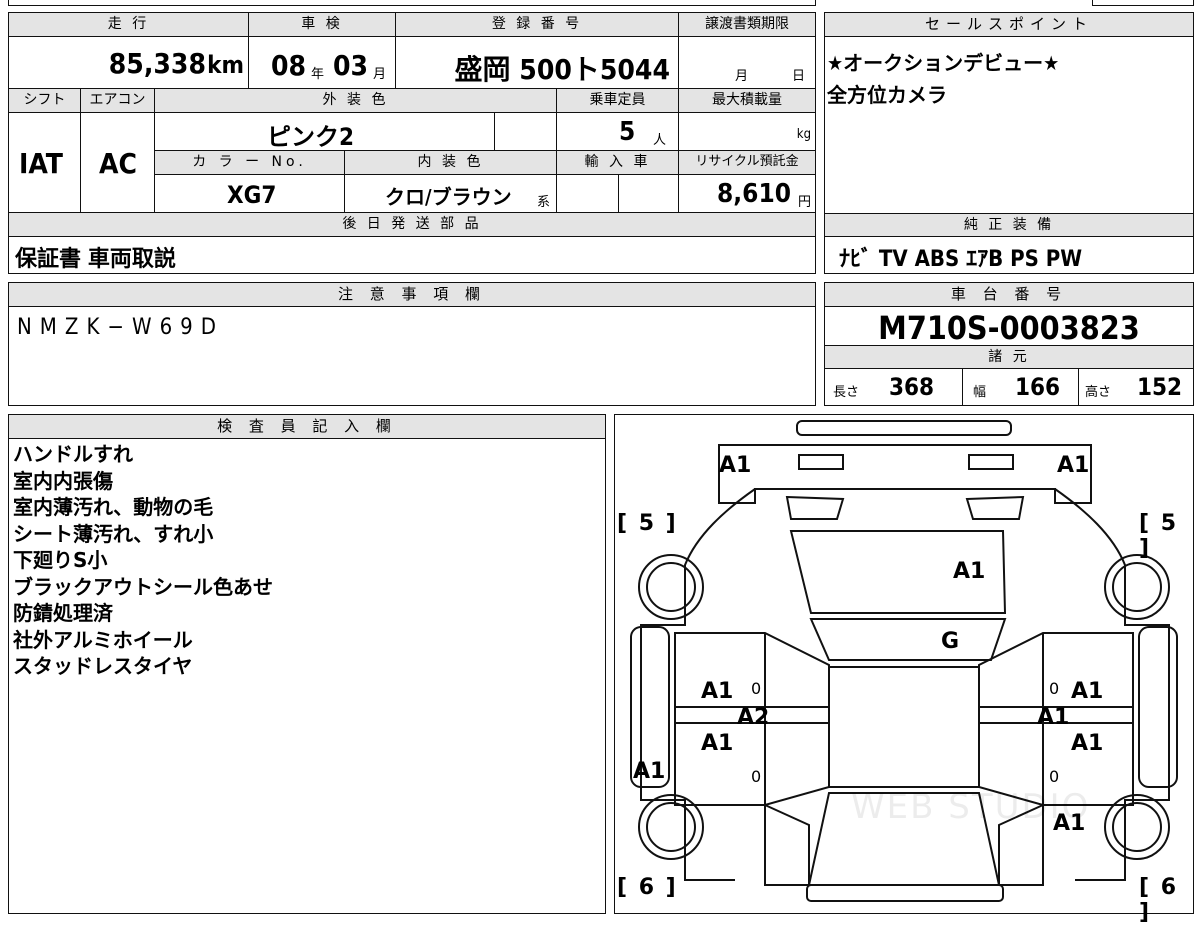 The height and width of the screenshot is (925, 1200). I want to click on mark-right-rear-door: A1, so click(1087, 743).